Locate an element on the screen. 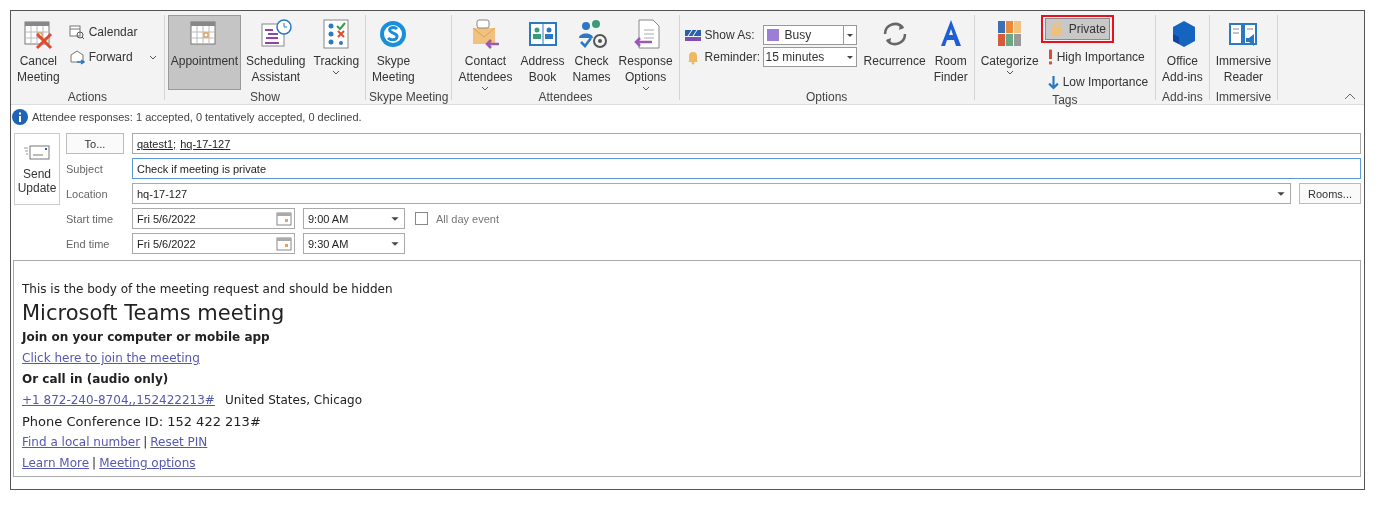  body-text: Phone Conference ID: 152 422 213# is located at coordinates (141, 422).